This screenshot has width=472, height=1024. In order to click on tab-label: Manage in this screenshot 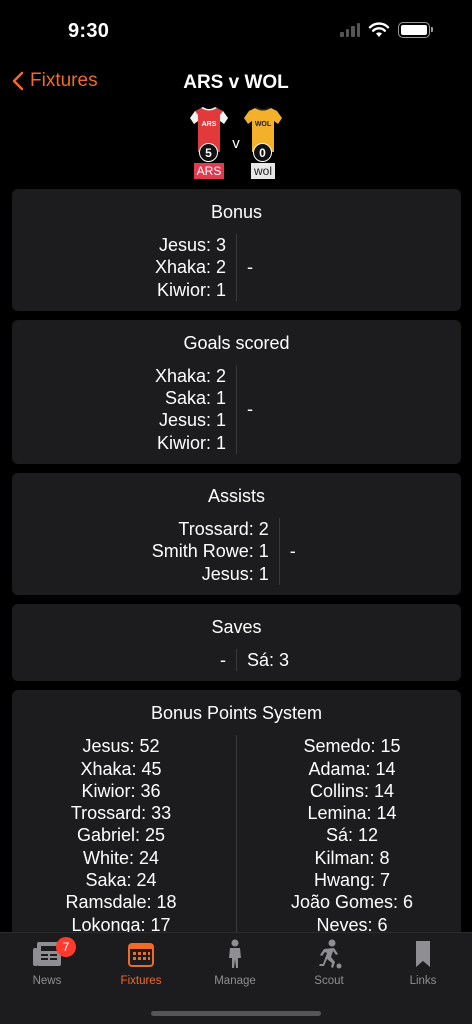, I will do `click(235, 981)`.